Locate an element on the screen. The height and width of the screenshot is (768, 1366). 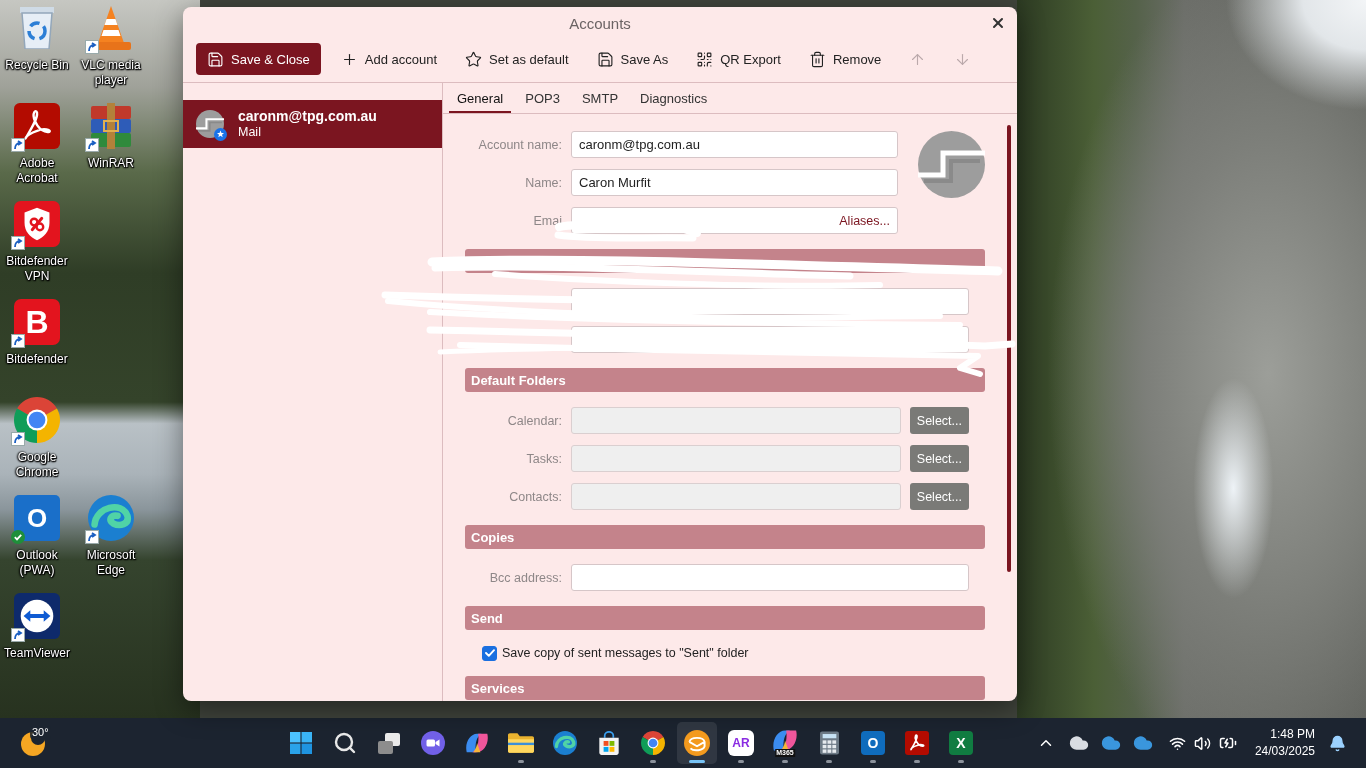
qr-export-button: QR Export is located at coordinates (738, 59).